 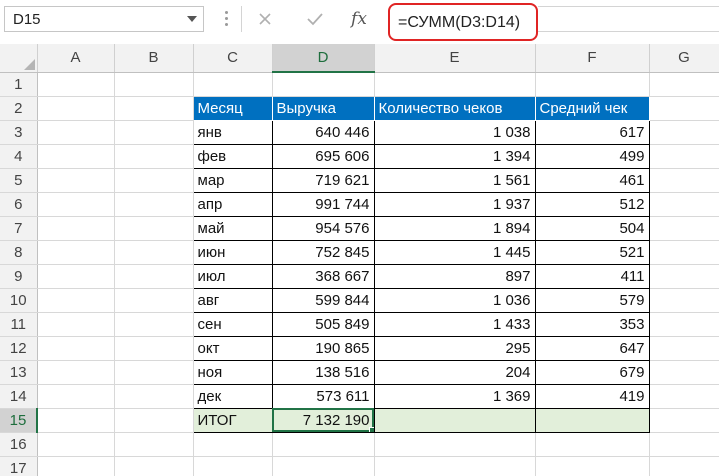 I want to click on table-cell: 679, so click(x=592, y=372).